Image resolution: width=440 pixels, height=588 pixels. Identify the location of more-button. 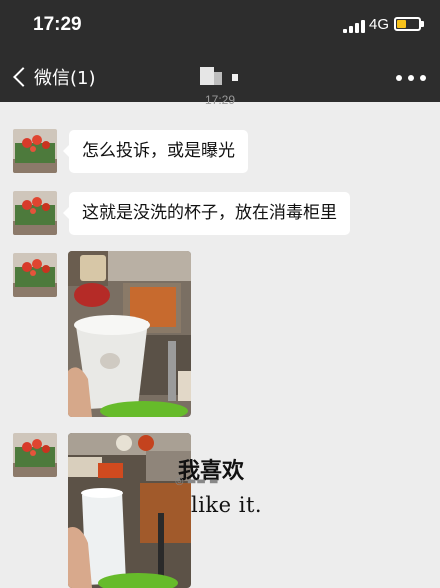
(411, 78).